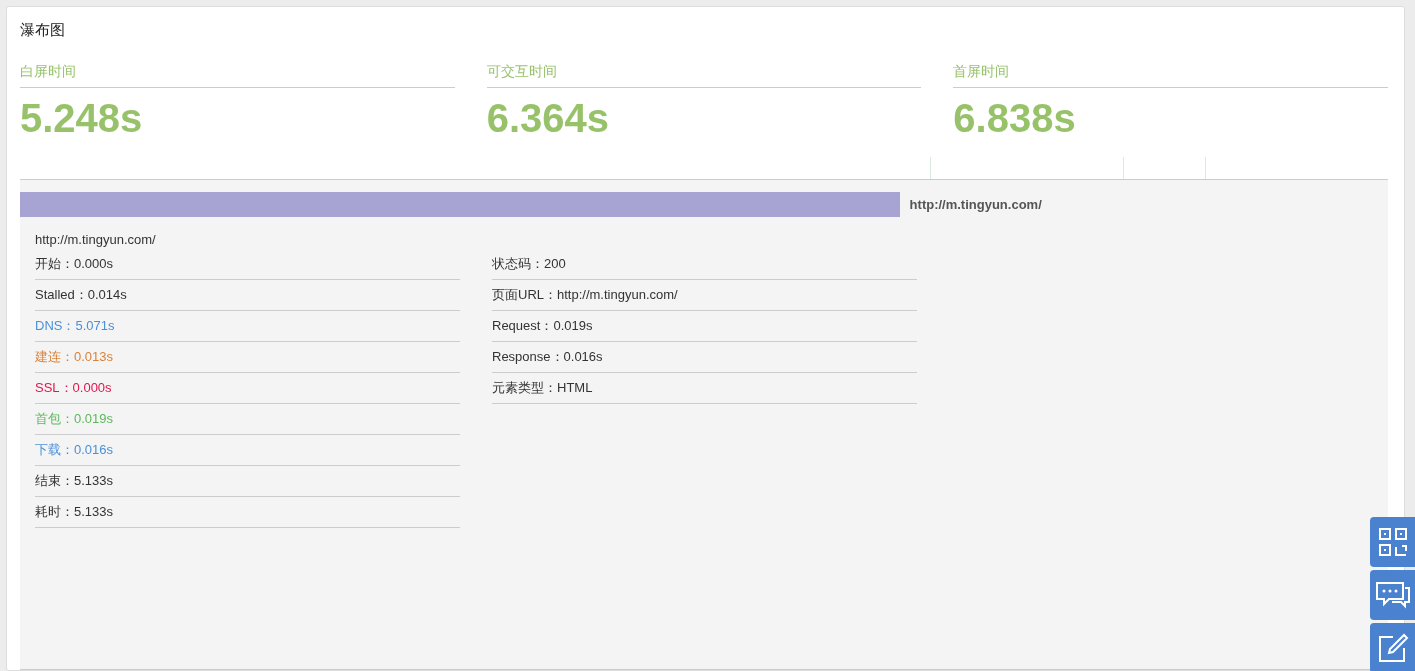  I want to click on timing-row: 首包：0.019s, so click(247, 419).